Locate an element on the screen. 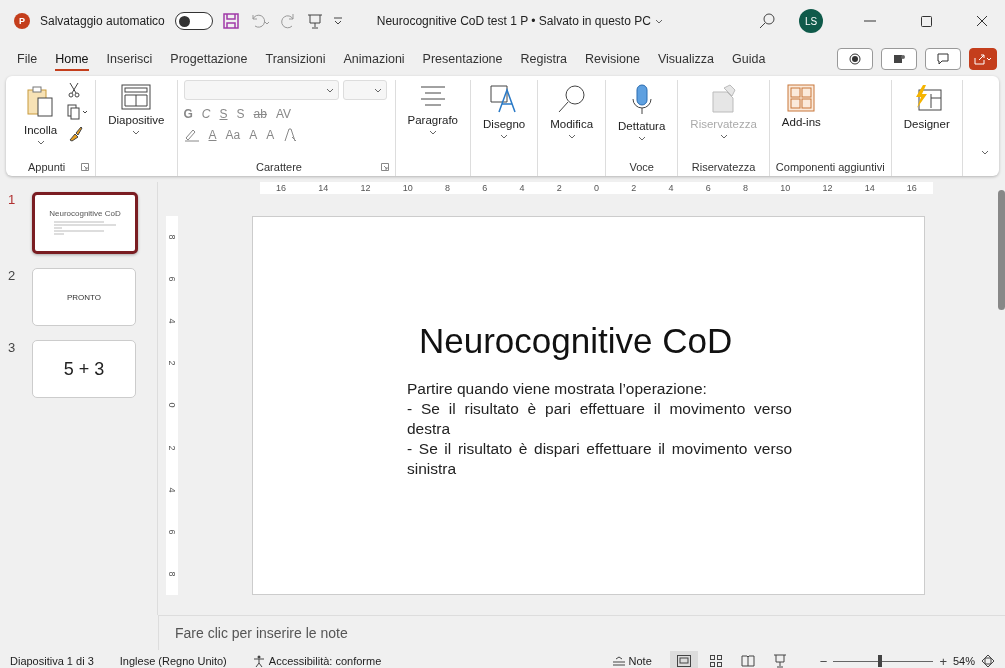  comment-icon is located at coordinates (943, 59).